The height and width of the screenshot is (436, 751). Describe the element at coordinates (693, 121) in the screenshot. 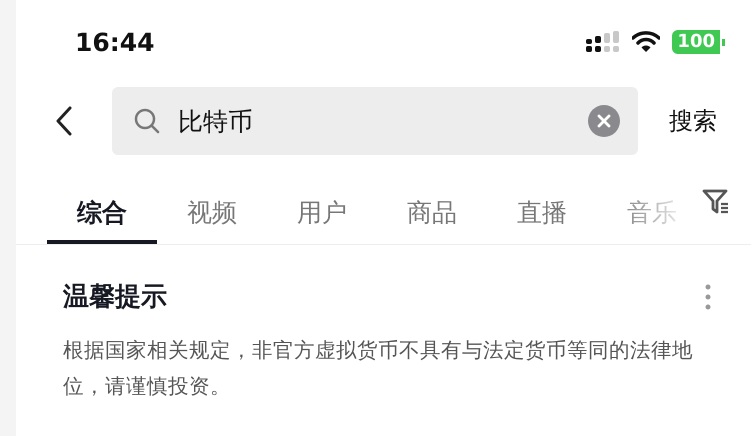

I see `search-button: 搜索` at that location.